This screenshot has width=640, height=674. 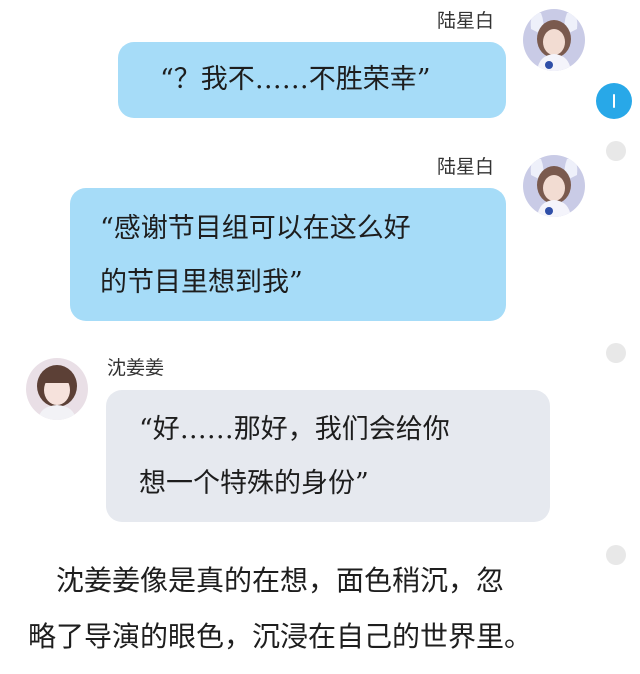 I want to click on scroll-indicator-mark, so click(x=614, y=101).